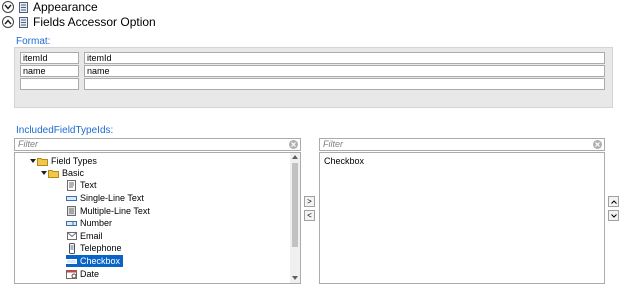 The width and height of the screenshot is (624, 288). Describe the element at coordinates (65, 7) in the screenshot. I see `section-title: Appearance` at that location.